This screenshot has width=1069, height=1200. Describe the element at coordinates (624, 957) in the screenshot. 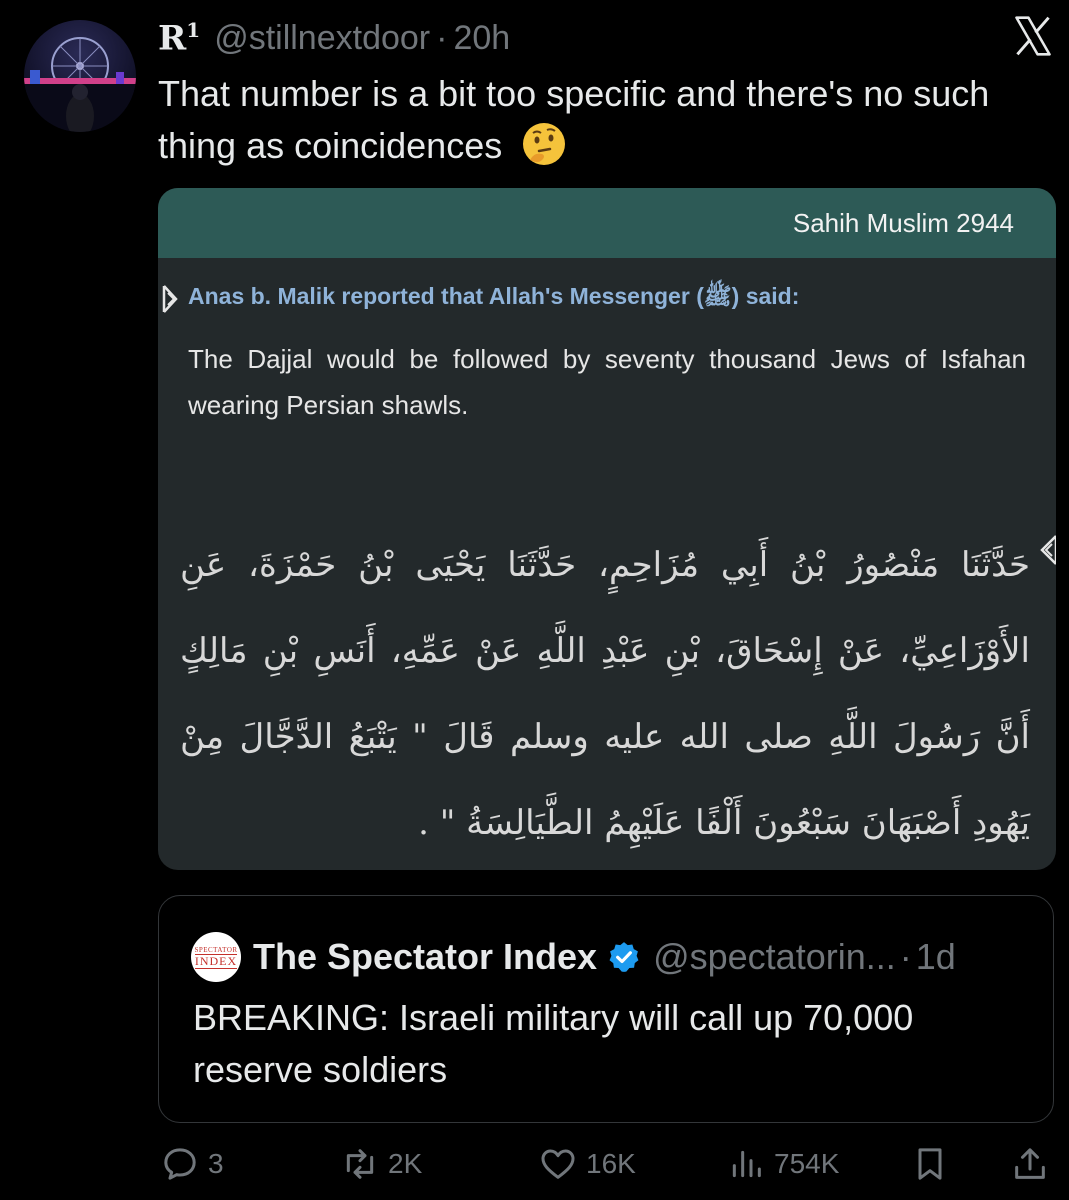

I see `verified-badge-icon` at that location.